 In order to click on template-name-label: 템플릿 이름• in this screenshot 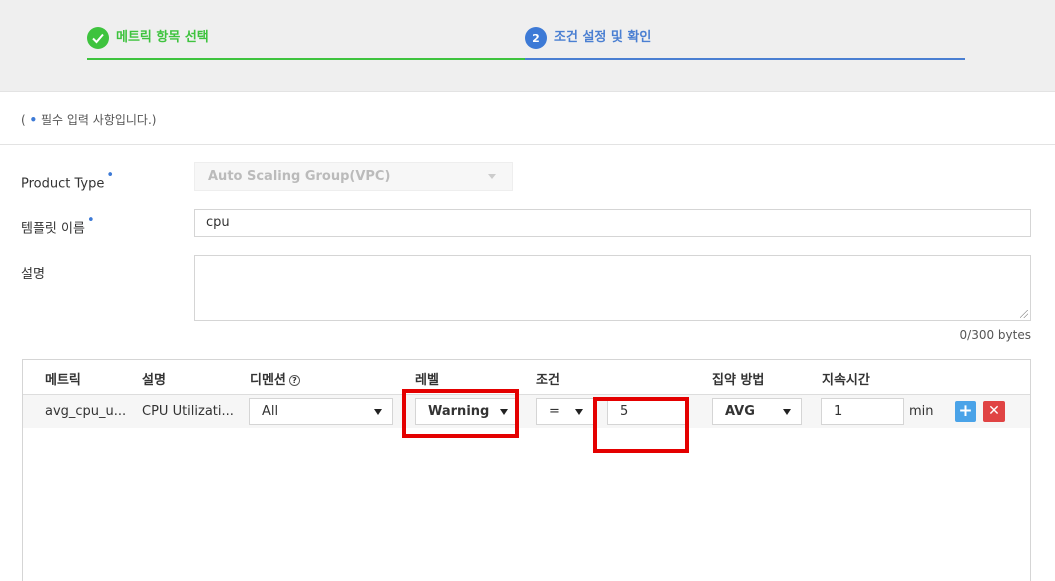, I will do `click(58, 225)`.